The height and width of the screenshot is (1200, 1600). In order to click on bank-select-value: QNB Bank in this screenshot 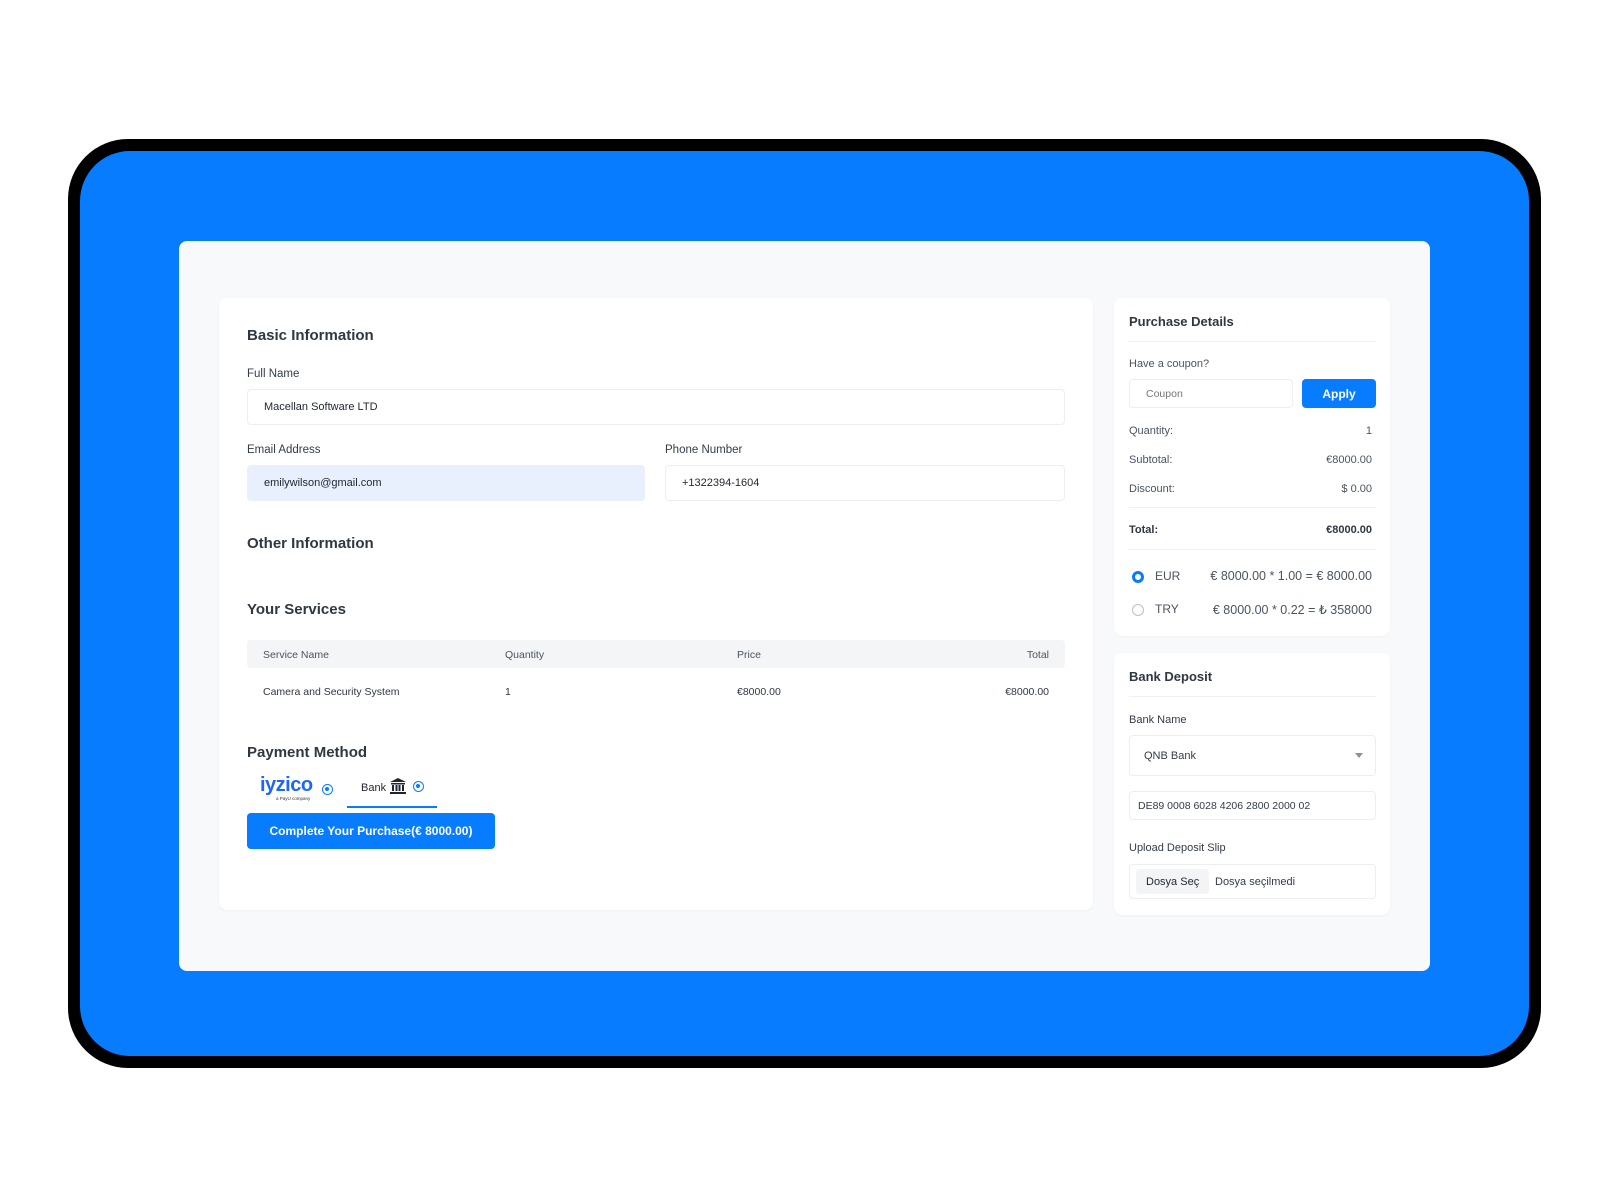, I will do `click(1170, 755)`.